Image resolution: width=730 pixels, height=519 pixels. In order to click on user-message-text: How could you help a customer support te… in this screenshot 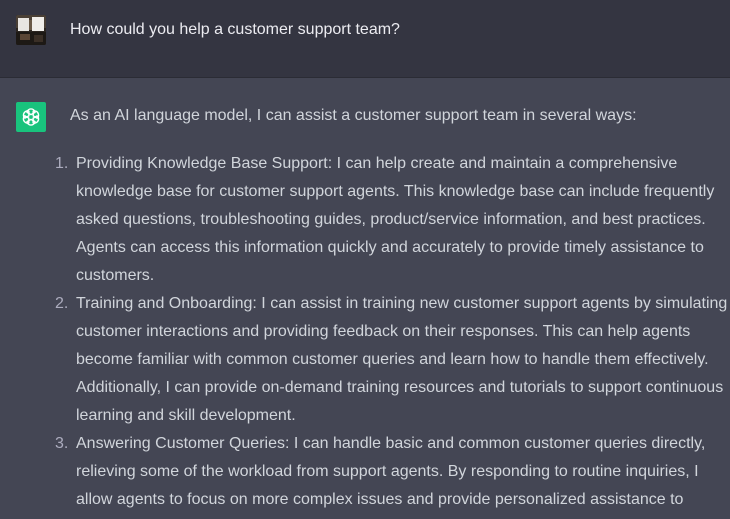, I will do `click(235, 29)`.